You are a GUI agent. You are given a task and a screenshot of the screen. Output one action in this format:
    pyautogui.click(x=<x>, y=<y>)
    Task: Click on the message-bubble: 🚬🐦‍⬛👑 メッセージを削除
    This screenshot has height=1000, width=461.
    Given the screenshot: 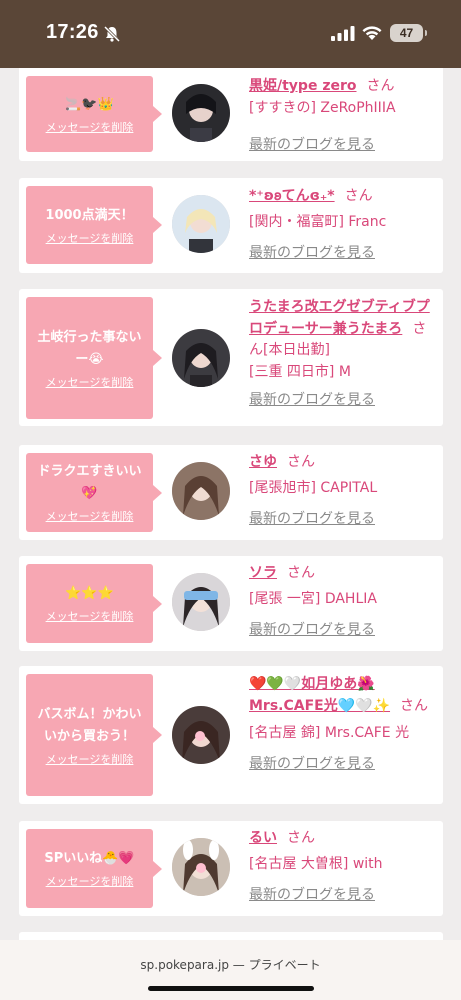 What is the action you would take?
    pyautogui.click(x=94, y=114)
    